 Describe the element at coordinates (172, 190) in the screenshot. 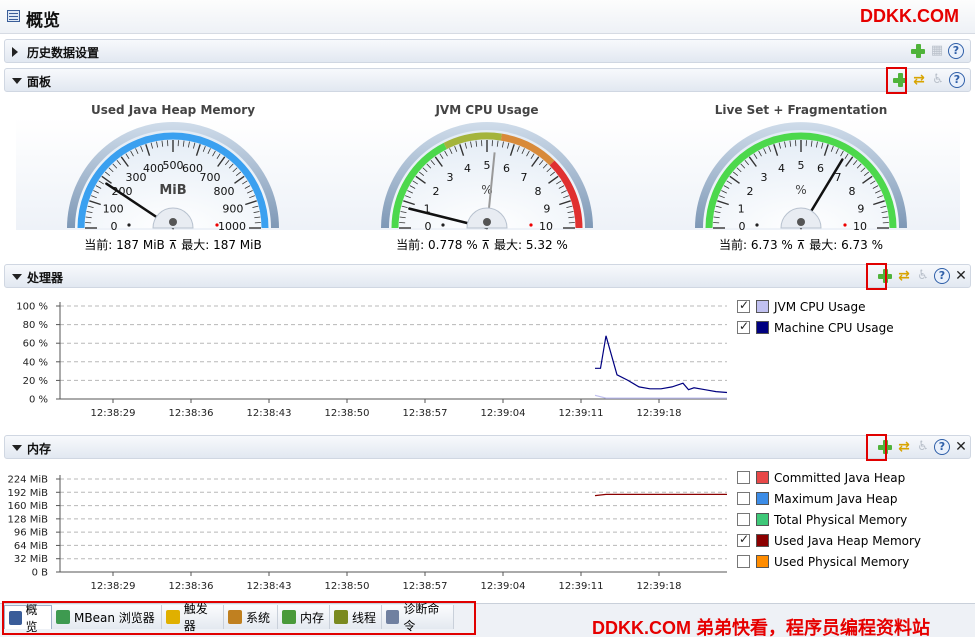

I see `gauge-unit: MiB` at that location.